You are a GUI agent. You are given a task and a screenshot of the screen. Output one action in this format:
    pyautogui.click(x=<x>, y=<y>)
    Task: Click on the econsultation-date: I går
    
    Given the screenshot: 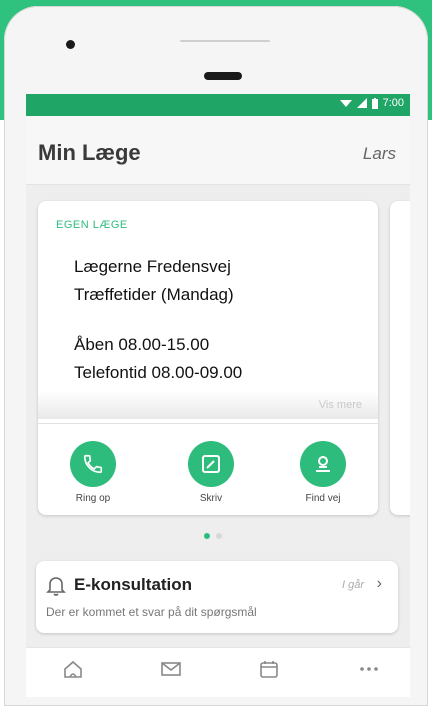 What is the action you would take?
    pyautogui.click(x=352, y=585)
    